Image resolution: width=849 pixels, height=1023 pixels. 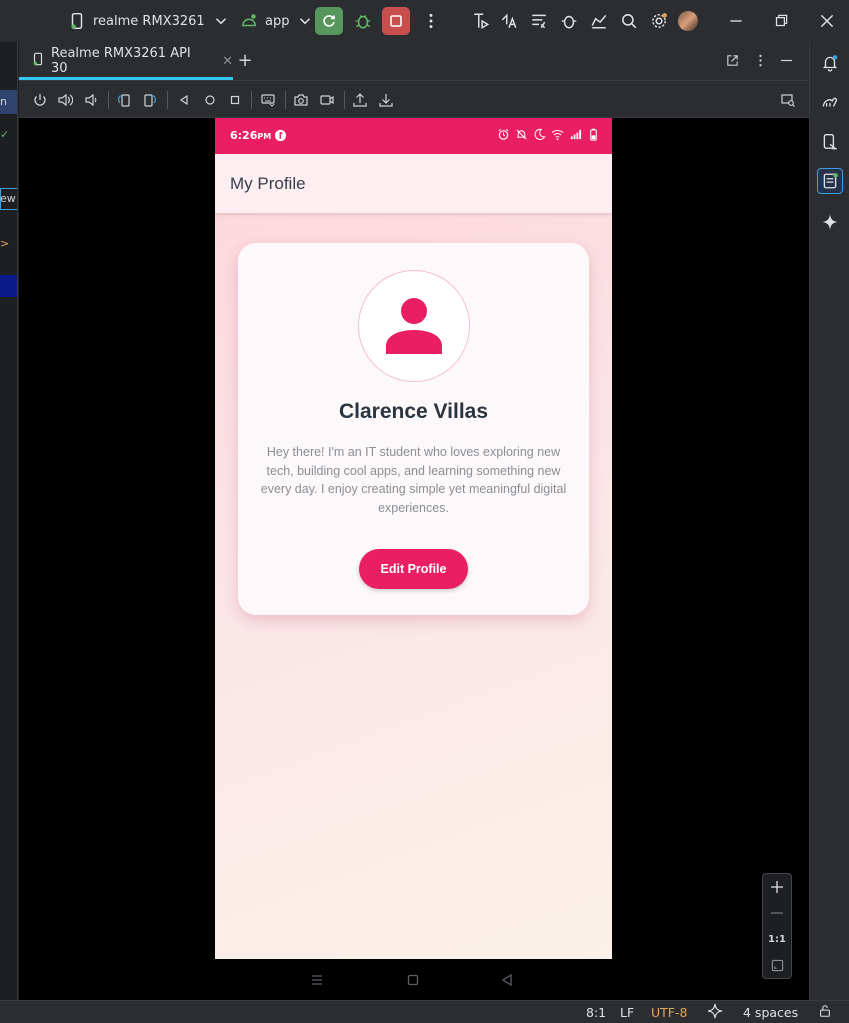 I want to click on title-bar: realme RMX3261 app, so click(x=424, y=21).